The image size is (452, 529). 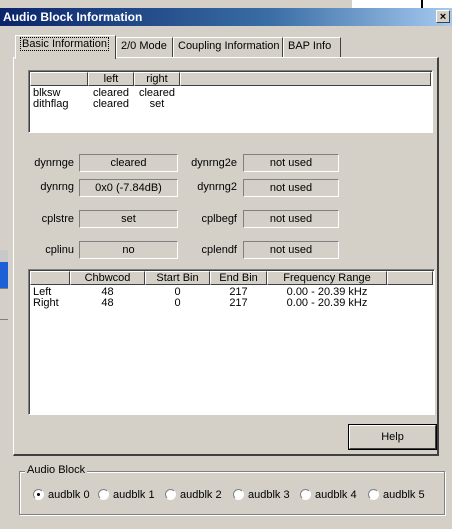 I want to click on radio-label: audblk 3, so click(x=269, y=495).